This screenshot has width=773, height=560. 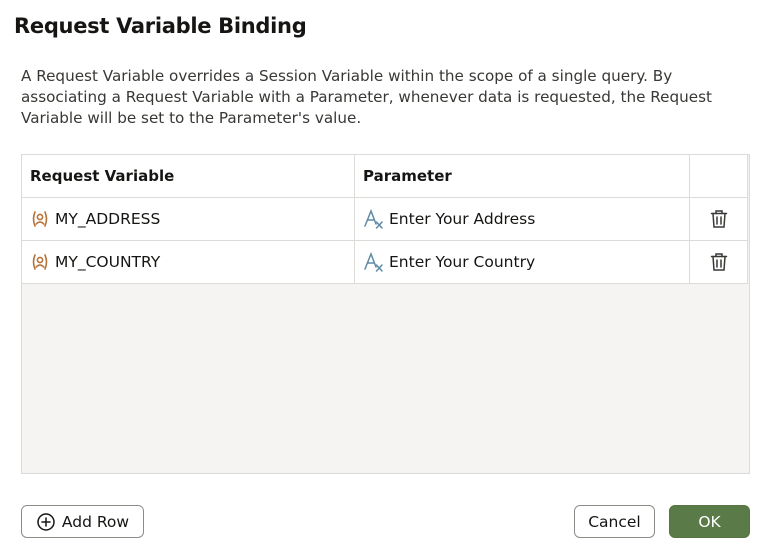 What do you see at coordinates (46, 522) in the screenshot?
I see `plus-circle-icon` at bounding box center [46, 522].